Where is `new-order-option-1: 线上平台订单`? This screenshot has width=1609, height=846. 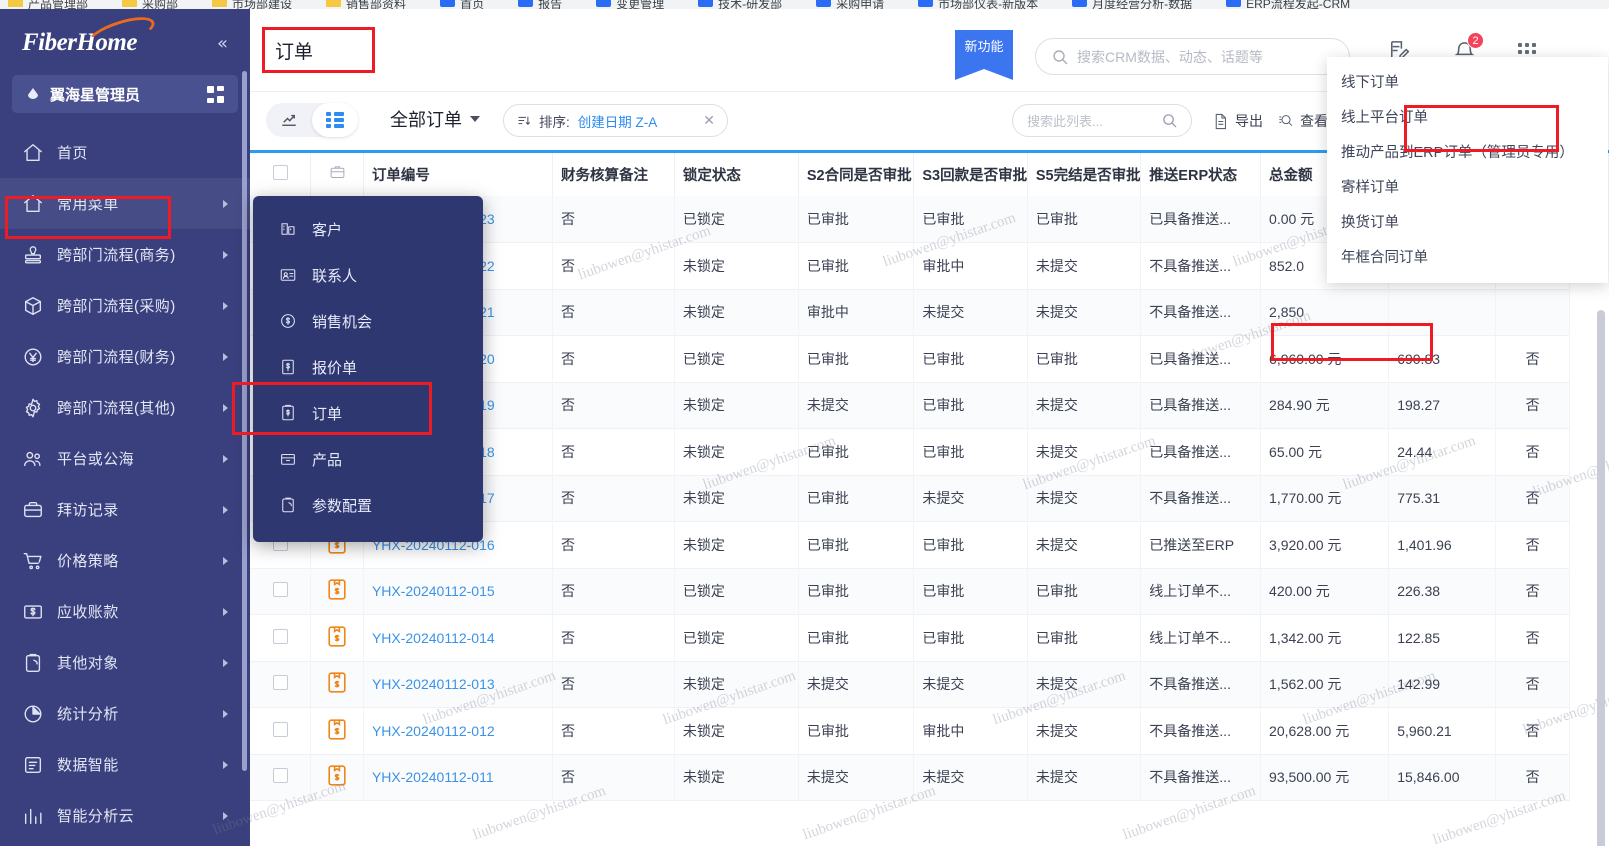
new-order-option-1: 线上平台订单 is located at coordinates (1467, 116).